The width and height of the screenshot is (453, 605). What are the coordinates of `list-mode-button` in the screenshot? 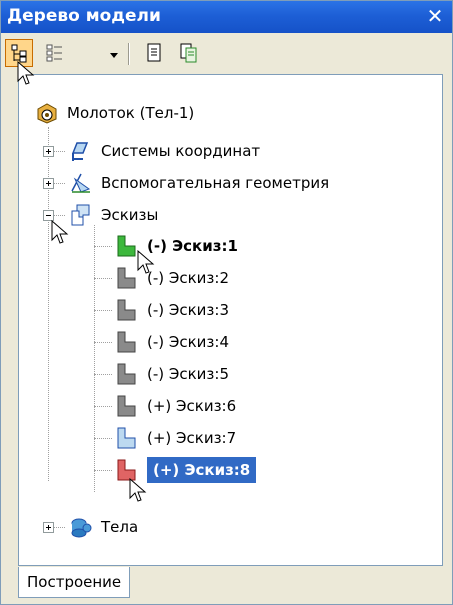 It's located at (55, 53).